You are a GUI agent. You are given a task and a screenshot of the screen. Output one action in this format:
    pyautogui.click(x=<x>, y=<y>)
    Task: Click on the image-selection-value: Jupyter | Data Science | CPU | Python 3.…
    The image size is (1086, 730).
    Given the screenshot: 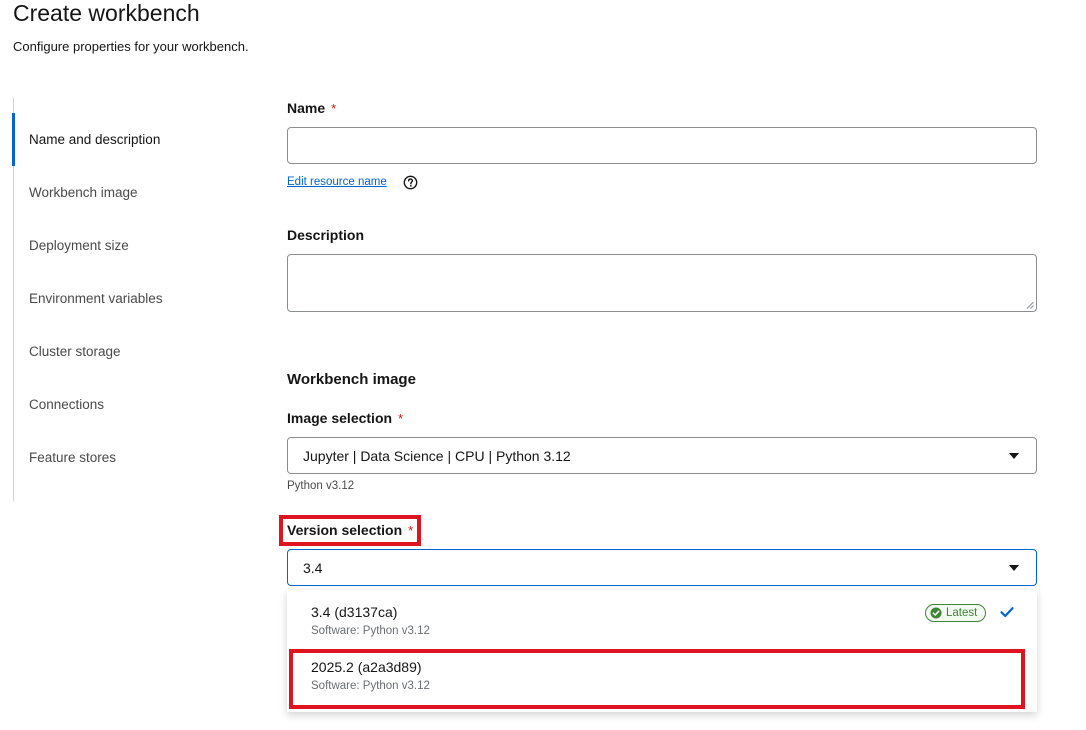 What is the action you would take?
    pyautogui.click(x=437, y=455)
    